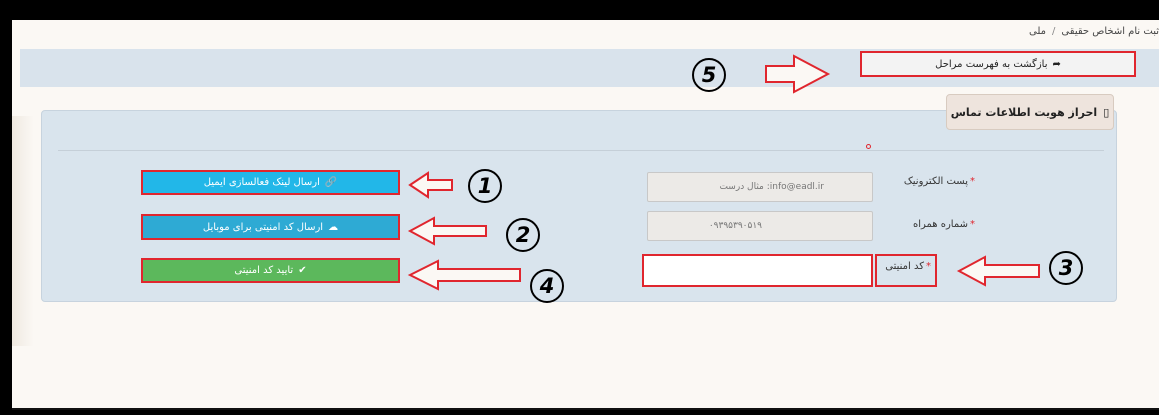  Describe the element at coordinates (23, 231) in the screenshot. I see `left-shadow` at that location.